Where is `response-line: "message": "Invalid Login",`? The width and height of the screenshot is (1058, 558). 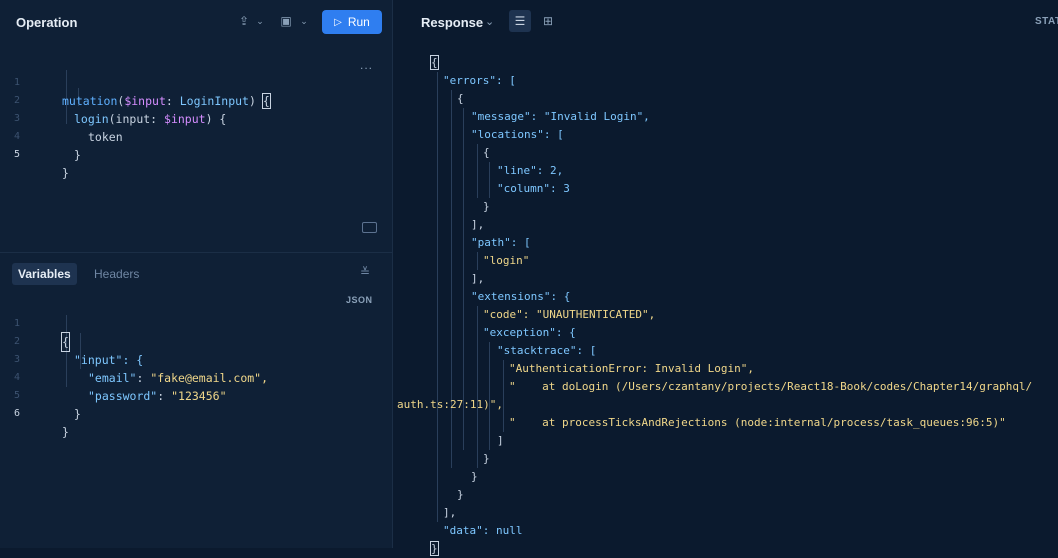 response-line: "message": "Invalid Login", is located at coordinates (560, 116).